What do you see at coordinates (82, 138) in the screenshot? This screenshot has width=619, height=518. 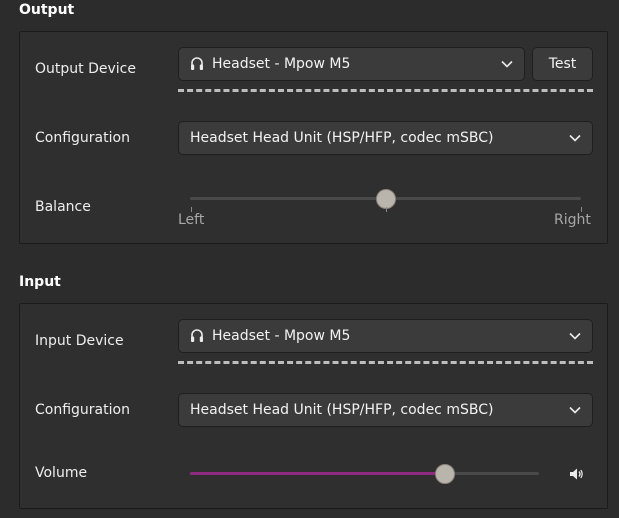 I see `output-configuration-label: Configuration` at bounding box center [82, 138].